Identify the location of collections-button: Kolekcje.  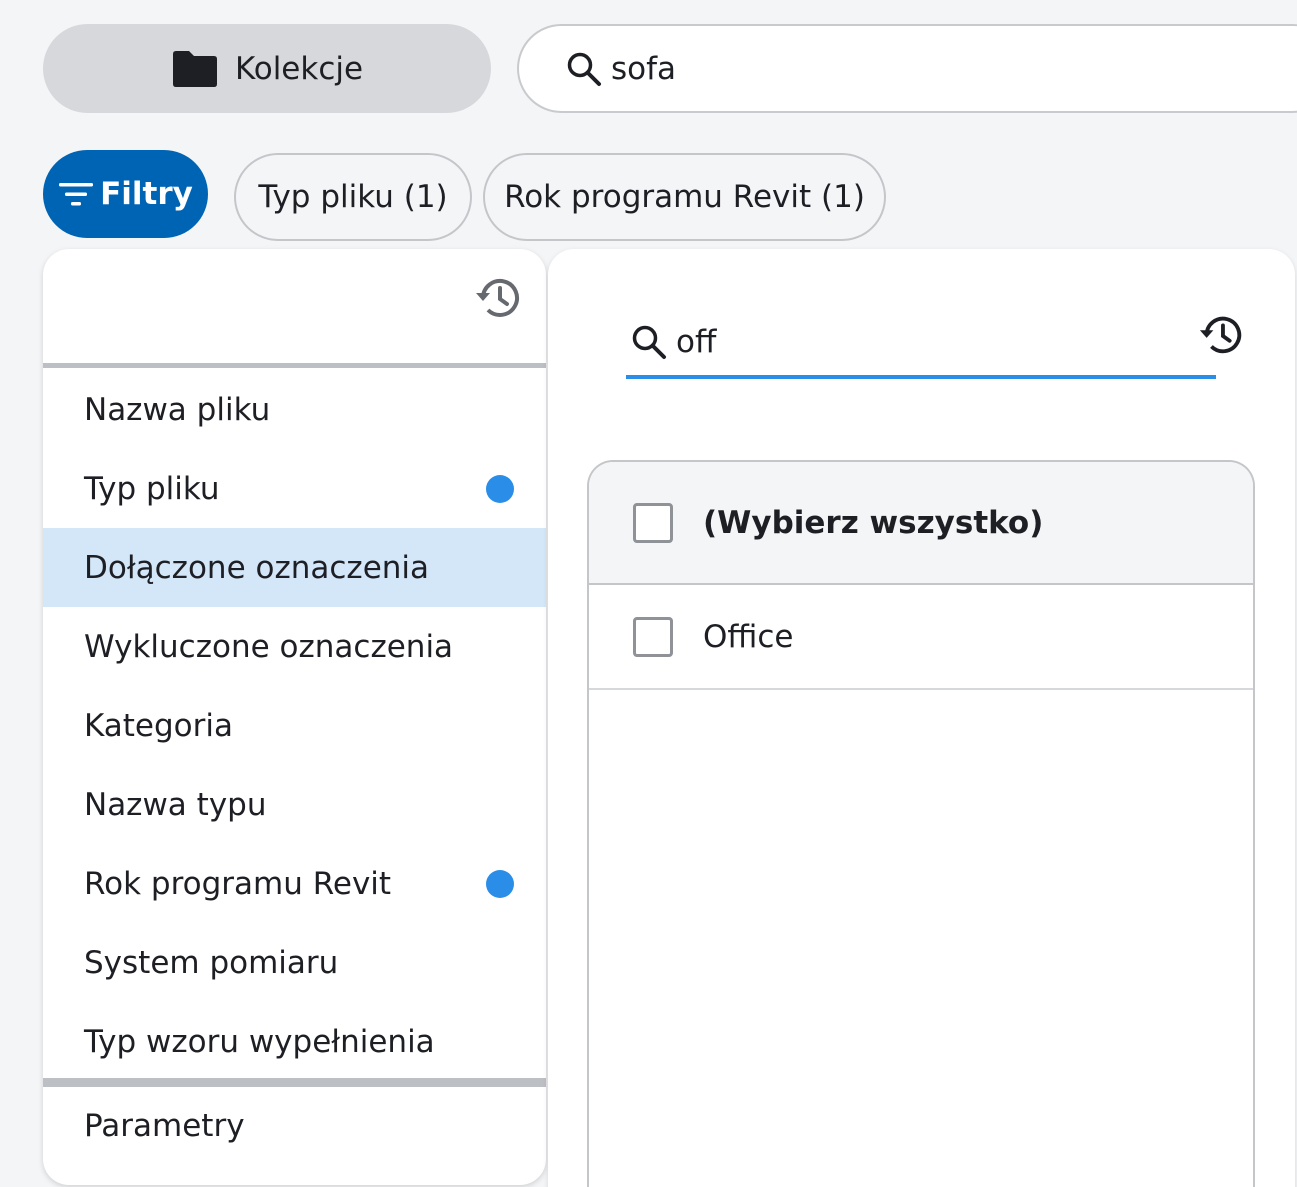
(267, 68).